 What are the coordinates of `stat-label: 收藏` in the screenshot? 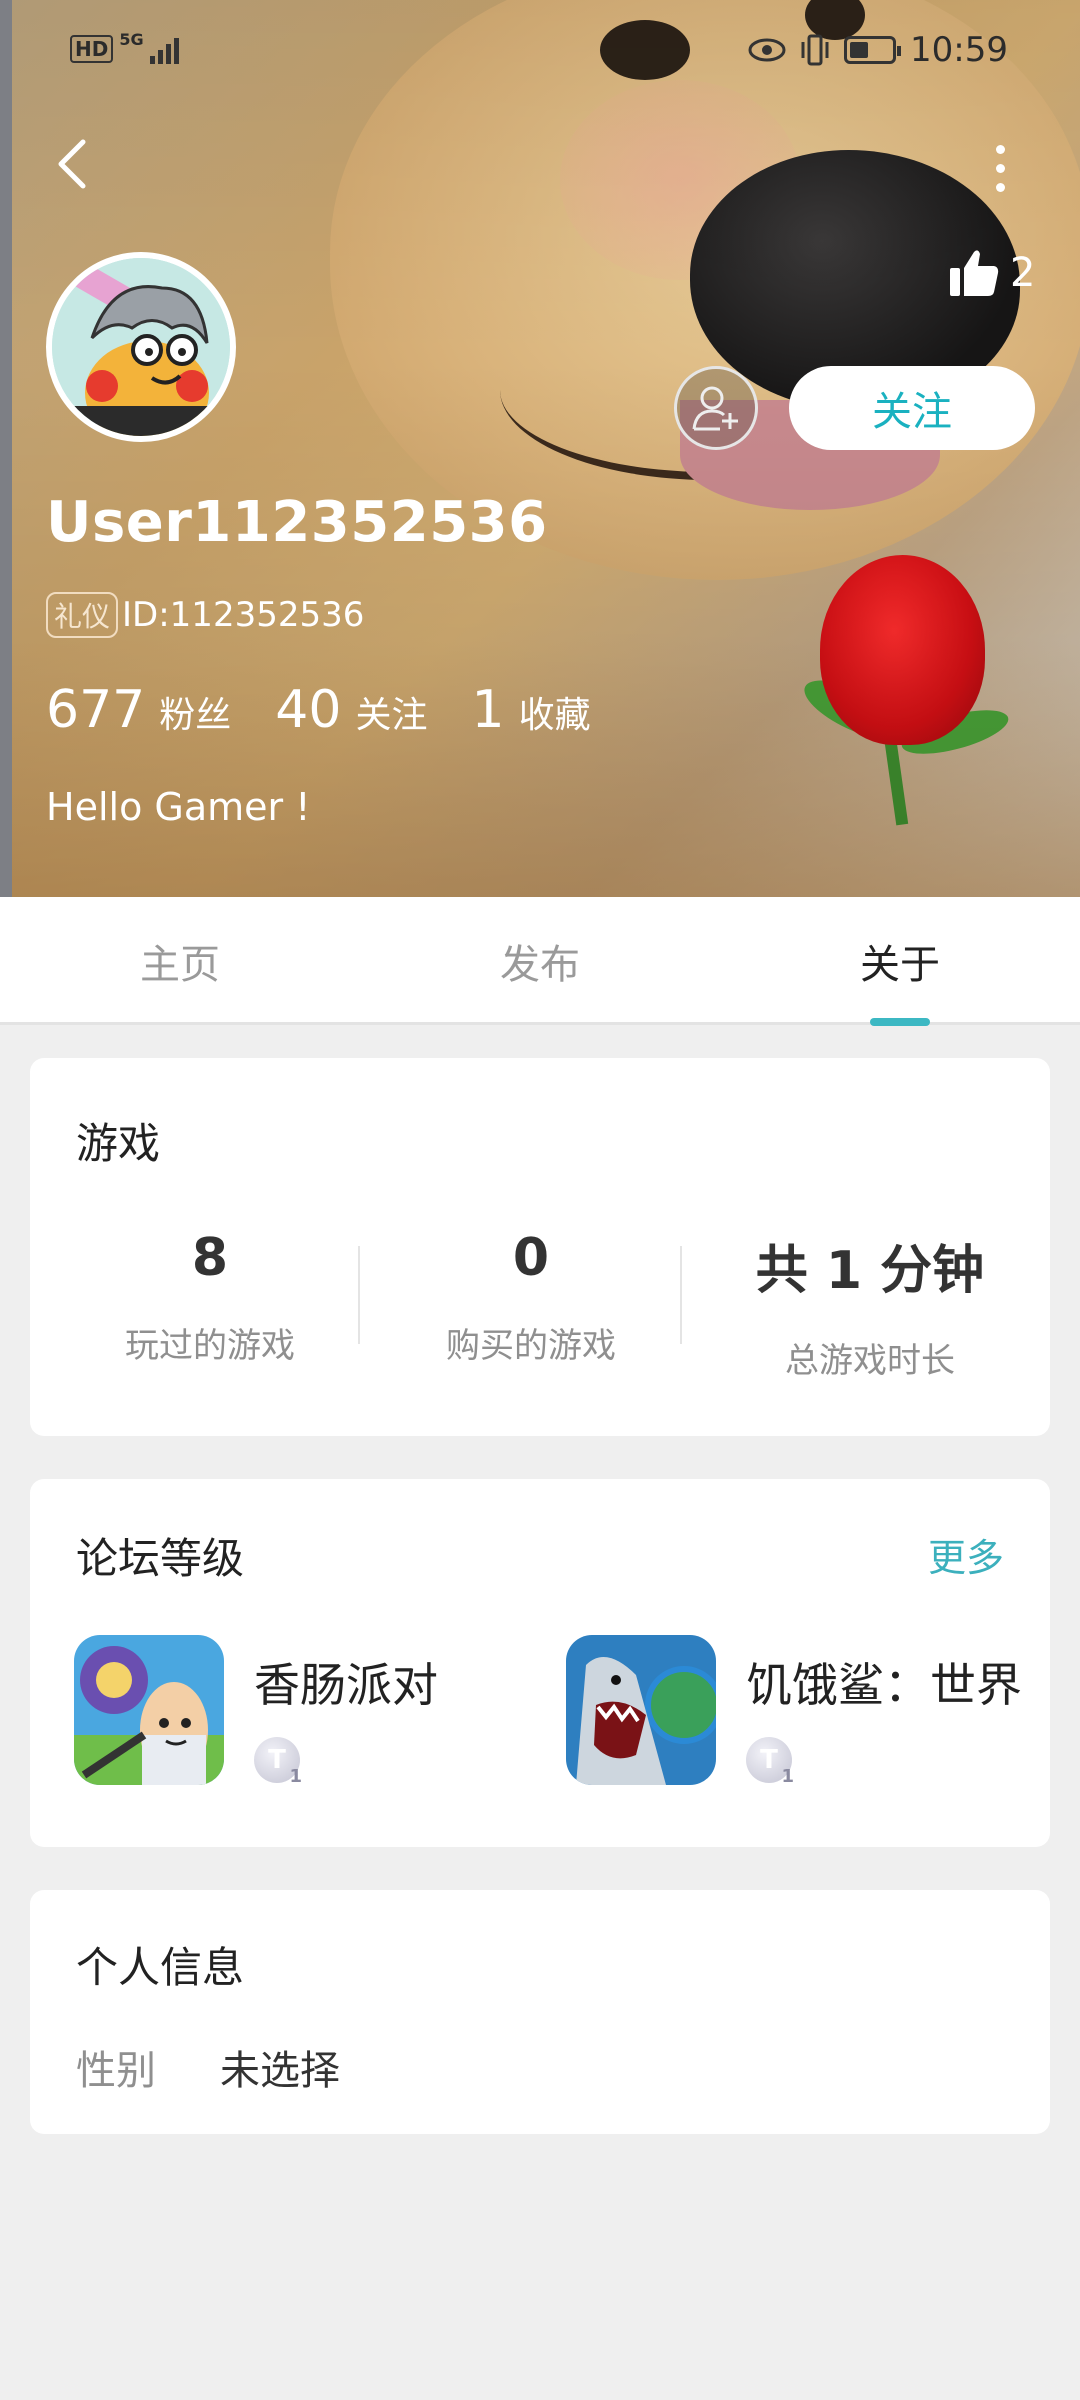 It's located at (554, 715).